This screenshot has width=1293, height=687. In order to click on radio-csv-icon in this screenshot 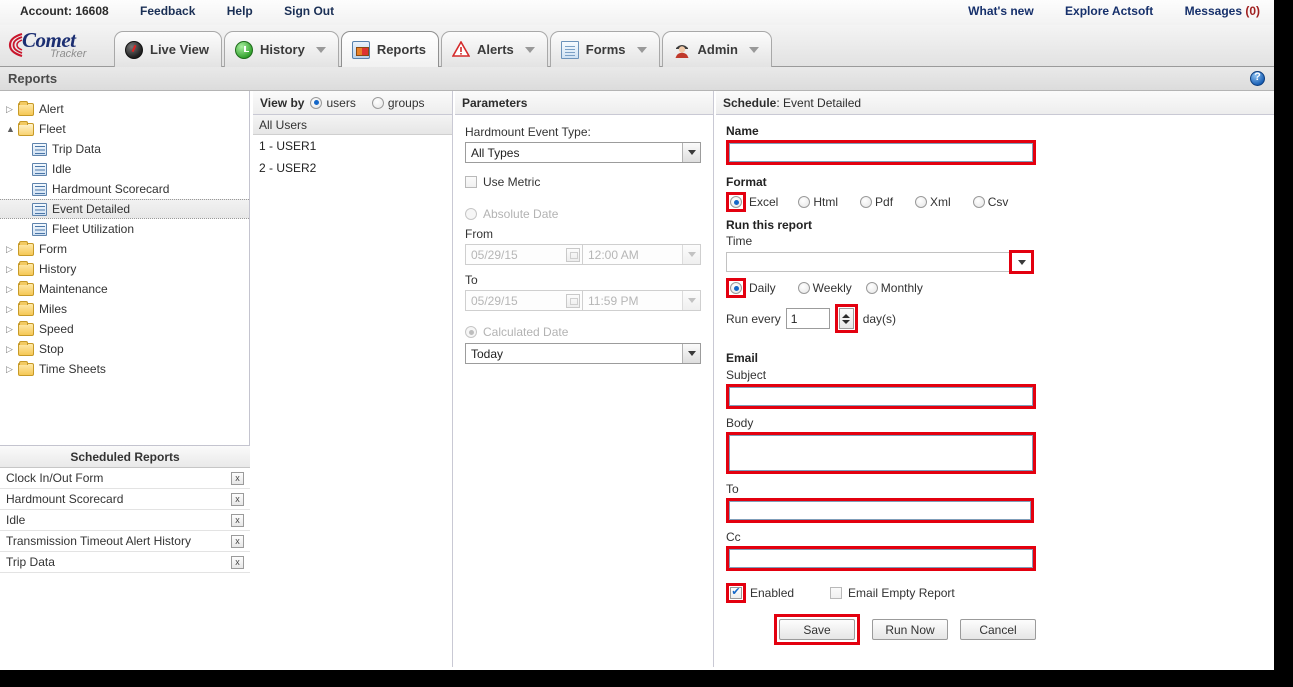, I will do `click(978, 202)`.